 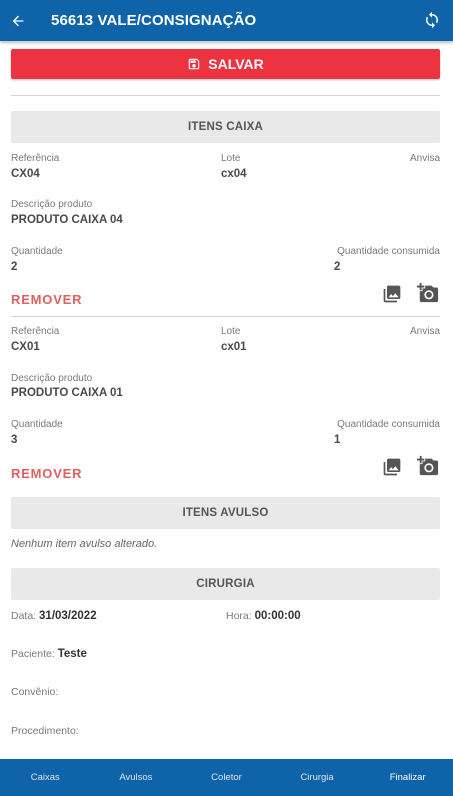 I want to click on cirurgia-paciente: Paciente: Teste, so click(x=49, y=654).